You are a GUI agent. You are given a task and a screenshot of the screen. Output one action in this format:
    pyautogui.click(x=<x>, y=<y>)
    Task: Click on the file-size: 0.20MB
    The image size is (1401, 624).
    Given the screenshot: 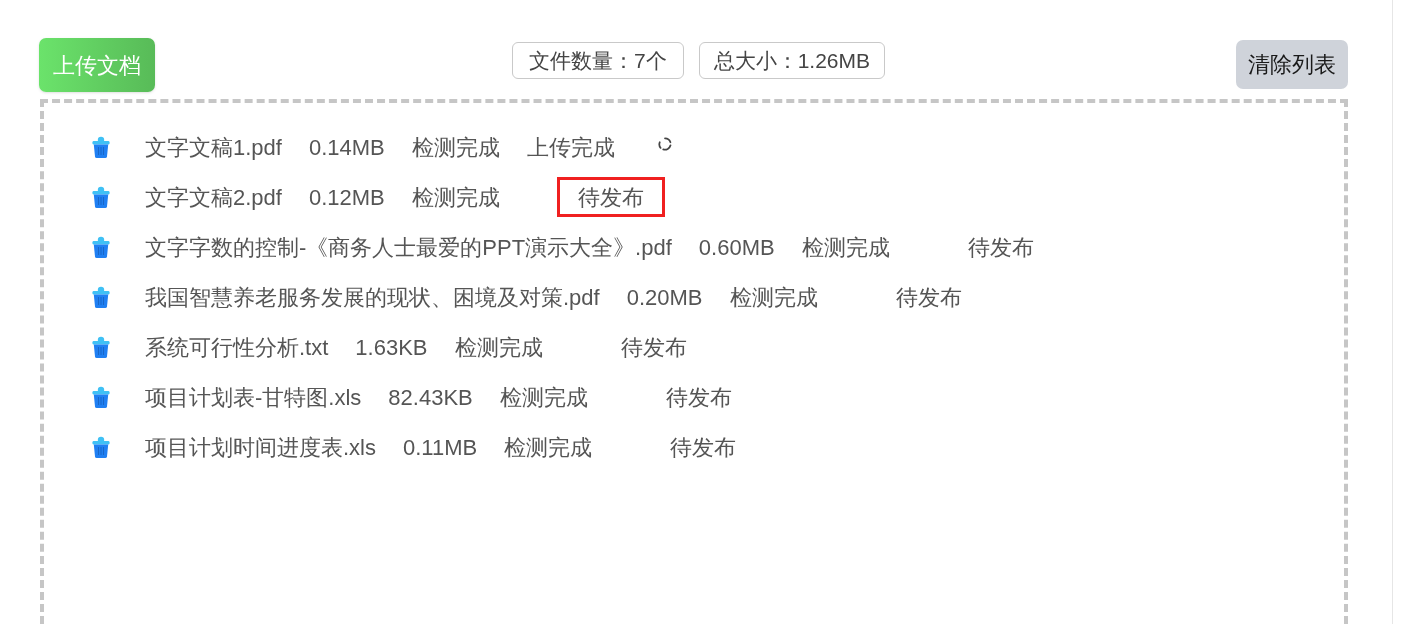 What is the action you would take?
    pyautogui.click(x=664, y=297)
    